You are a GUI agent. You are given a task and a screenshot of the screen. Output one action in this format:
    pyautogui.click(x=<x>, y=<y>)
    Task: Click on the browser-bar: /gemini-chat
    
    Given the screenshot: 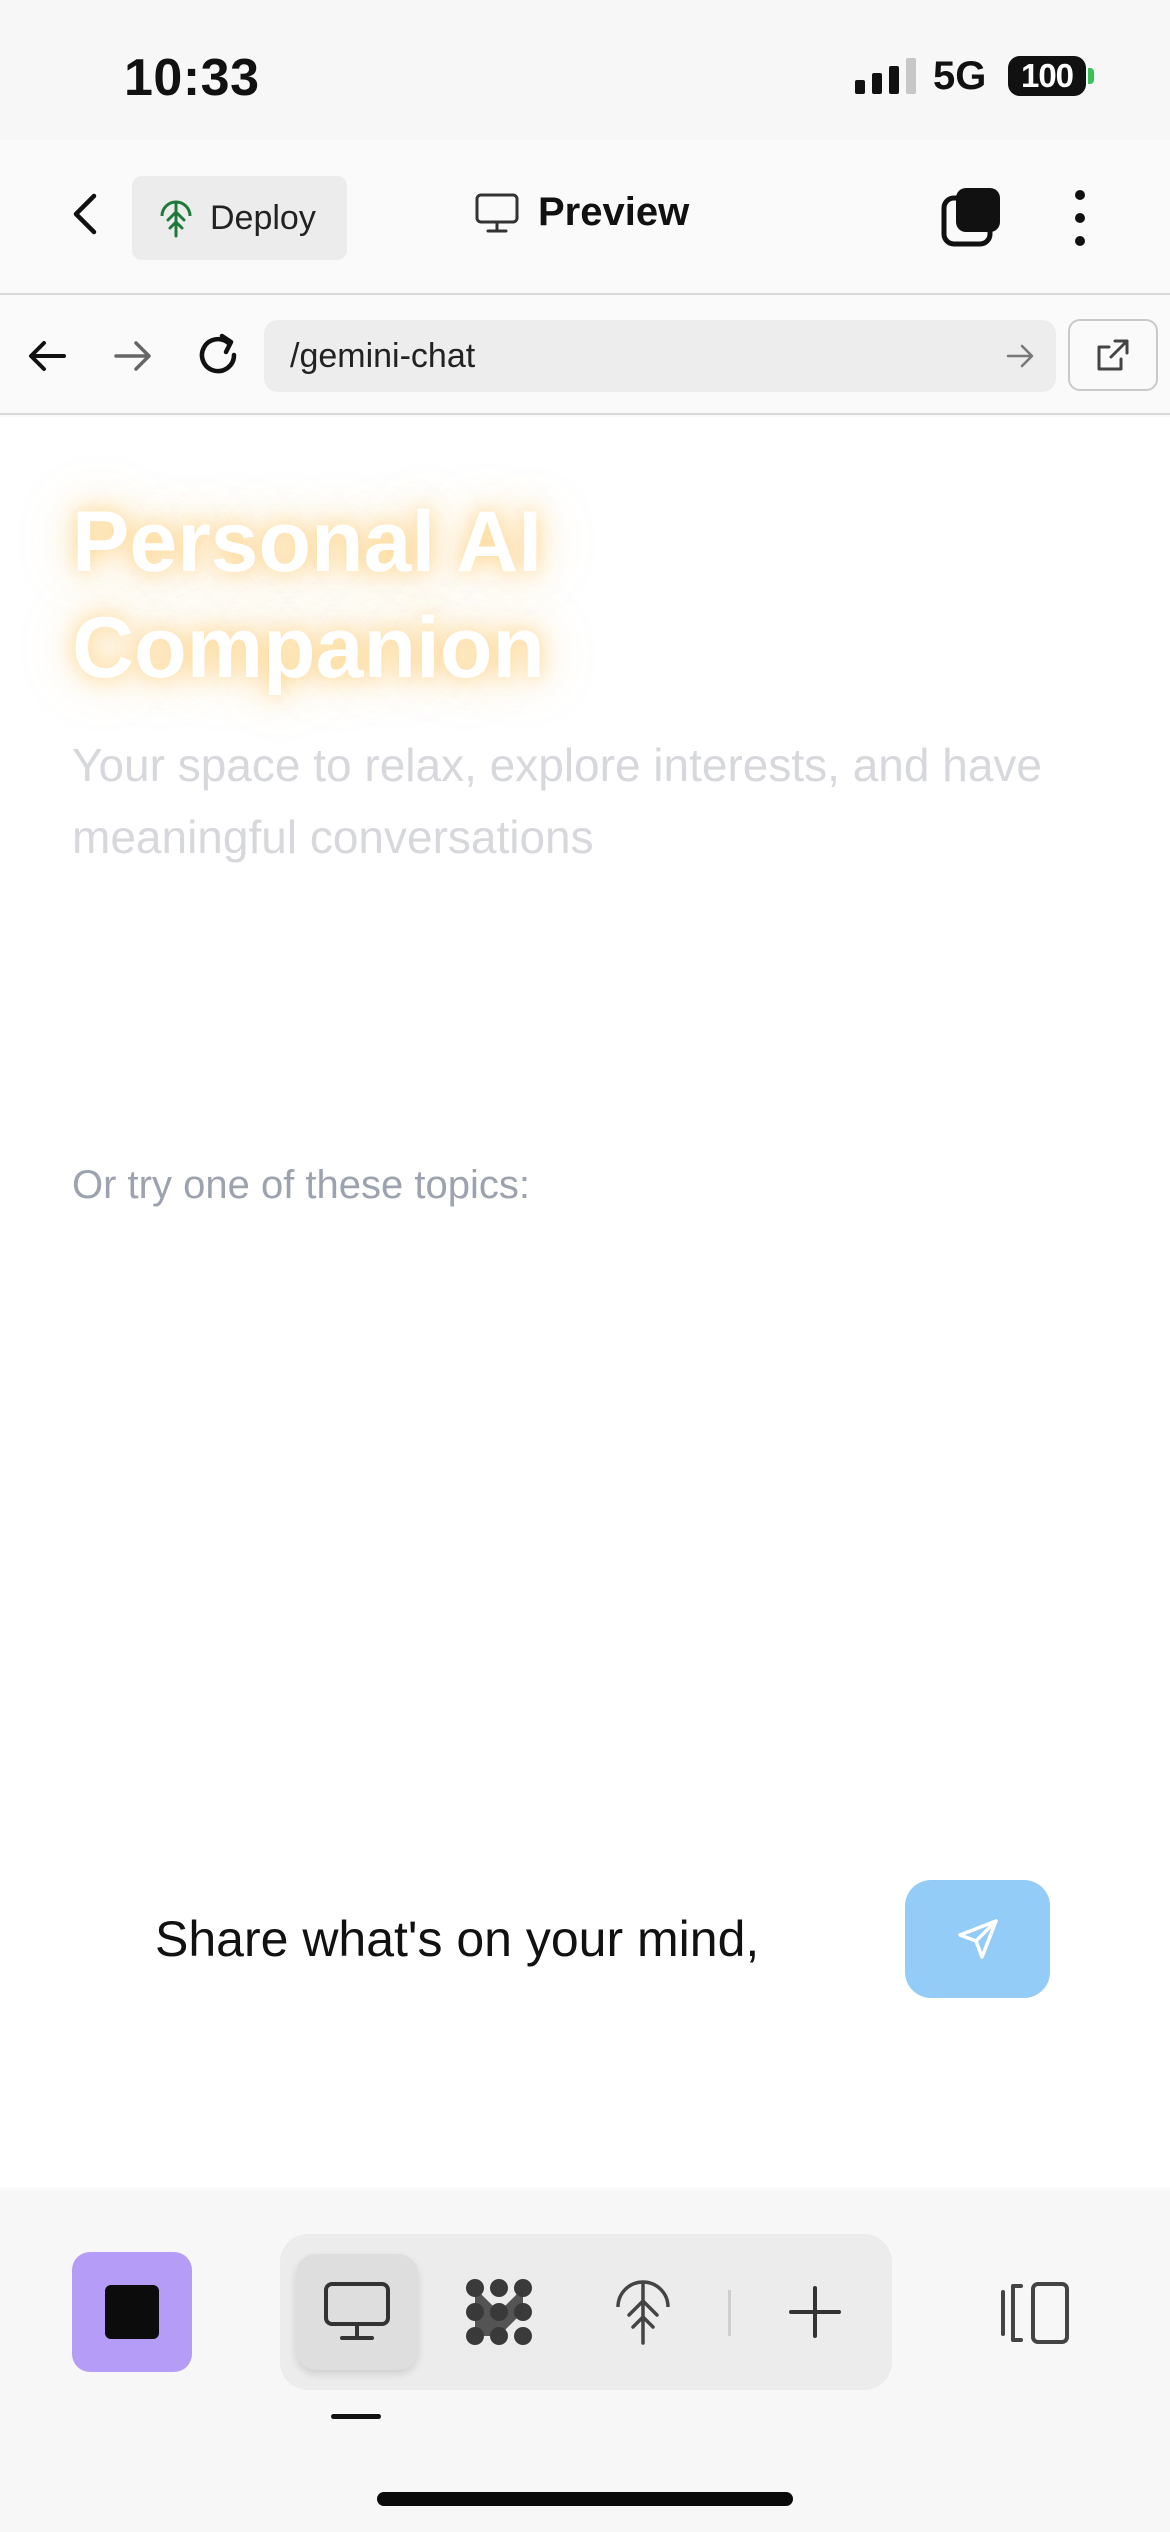 What is the action you would take?
    pyautogui.click(x=585, y=356)
    